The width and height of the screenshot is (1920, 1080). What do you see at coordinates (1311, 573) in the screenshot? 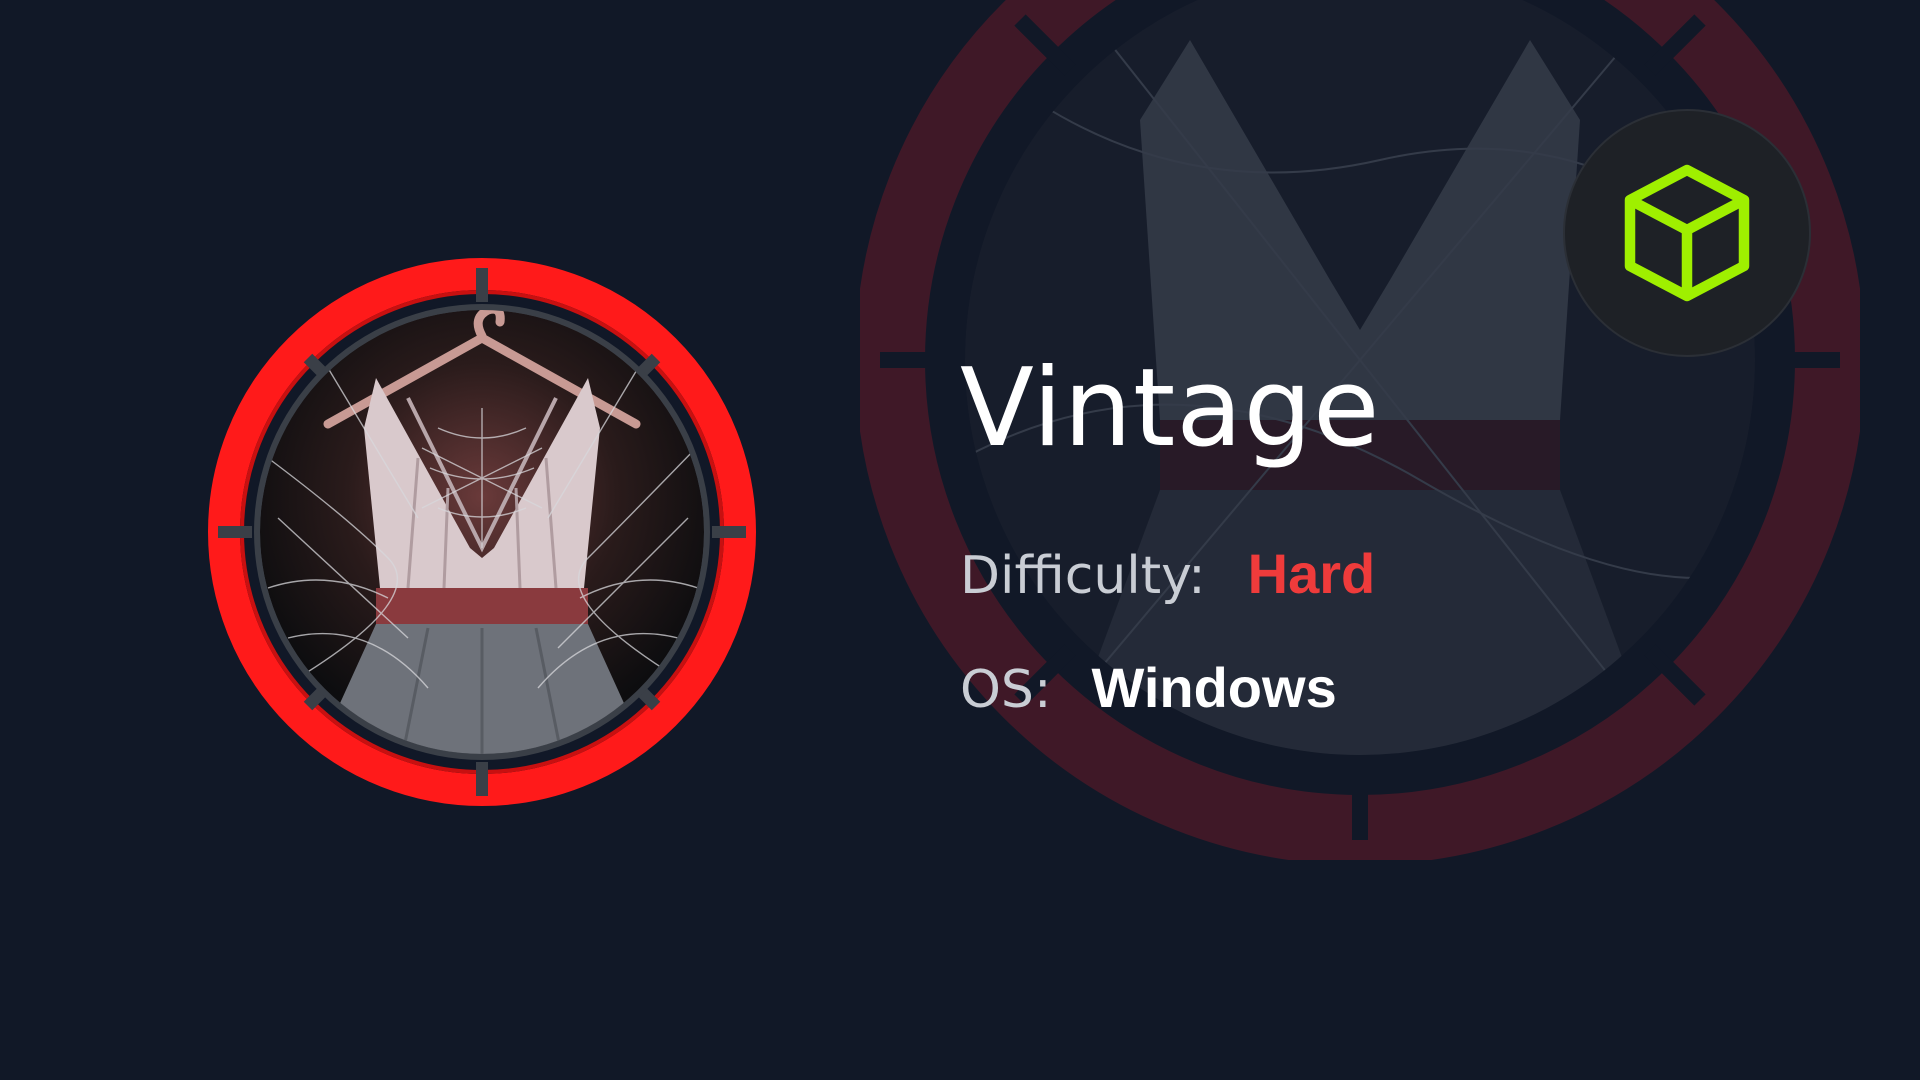
I see `difficulty-value: Hard` at bounding box center [1311, 573].